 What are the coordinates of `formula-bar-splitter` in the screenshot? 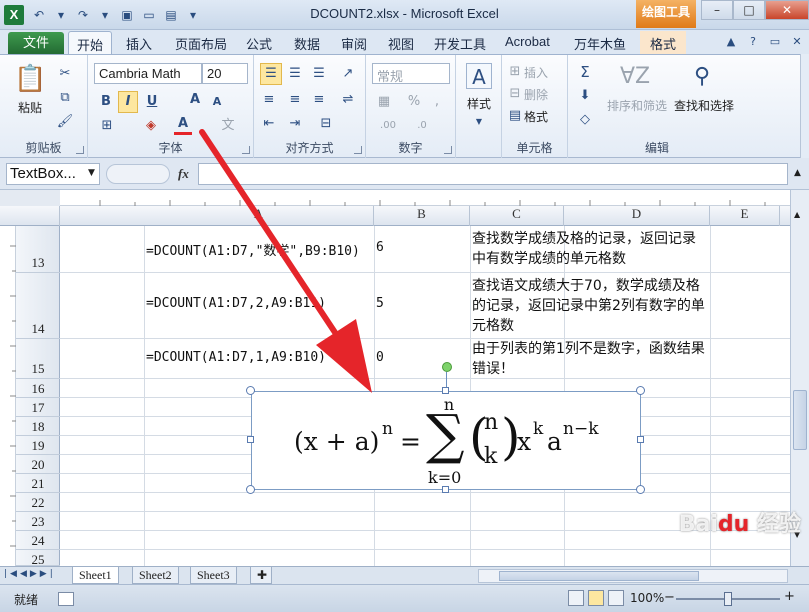 It's located at (138, 174).